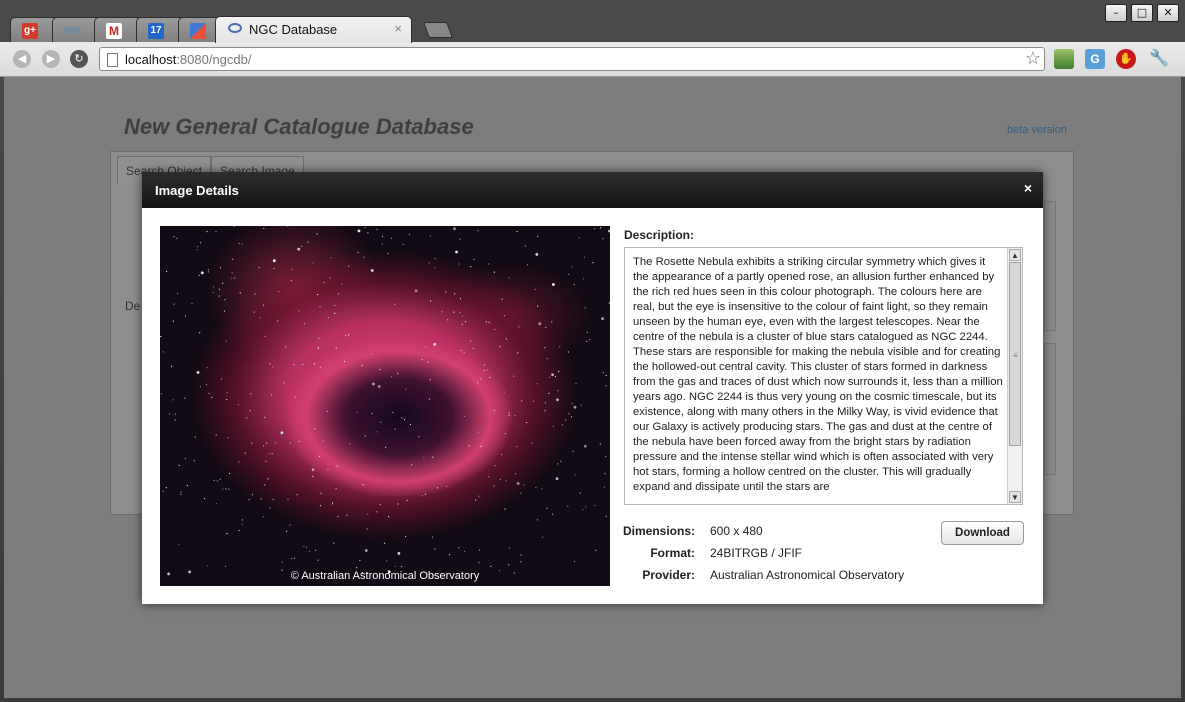  Describe the element at coordinates (51, 59) in the screenshot. I see `forward-button: ▶` at that location.